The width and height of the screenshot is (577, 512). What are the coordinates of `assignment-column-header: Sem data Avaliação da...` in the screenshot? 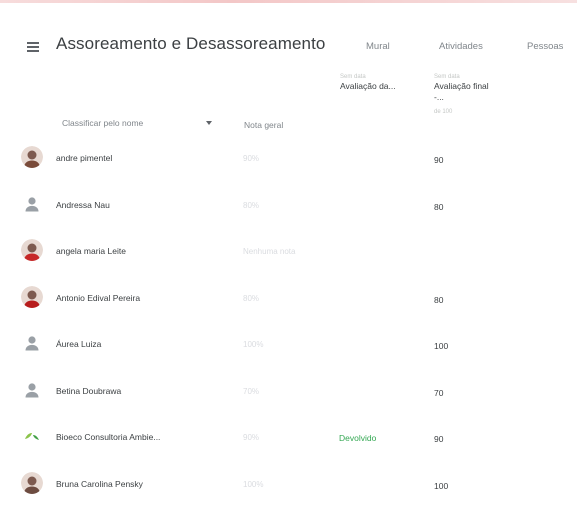 It's located at (370, 82).